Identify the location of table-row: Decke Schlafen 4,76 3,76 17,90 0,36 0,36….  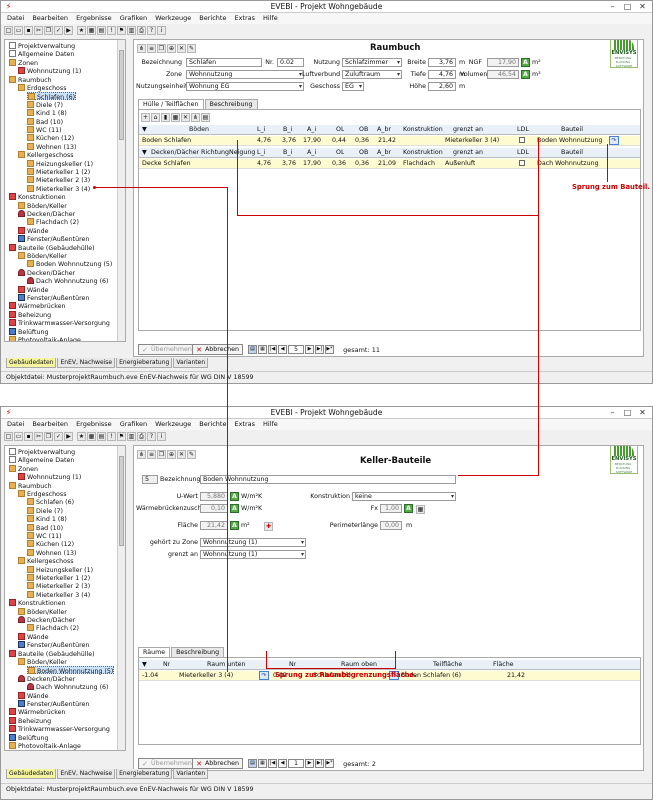
(389, 164).